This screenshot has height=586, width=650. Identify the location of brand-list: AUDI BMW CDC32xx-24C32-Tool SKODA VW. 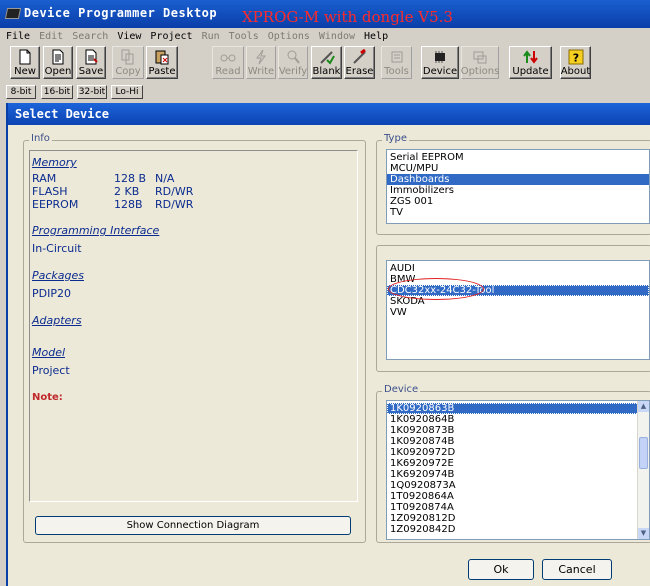
(518, 310).